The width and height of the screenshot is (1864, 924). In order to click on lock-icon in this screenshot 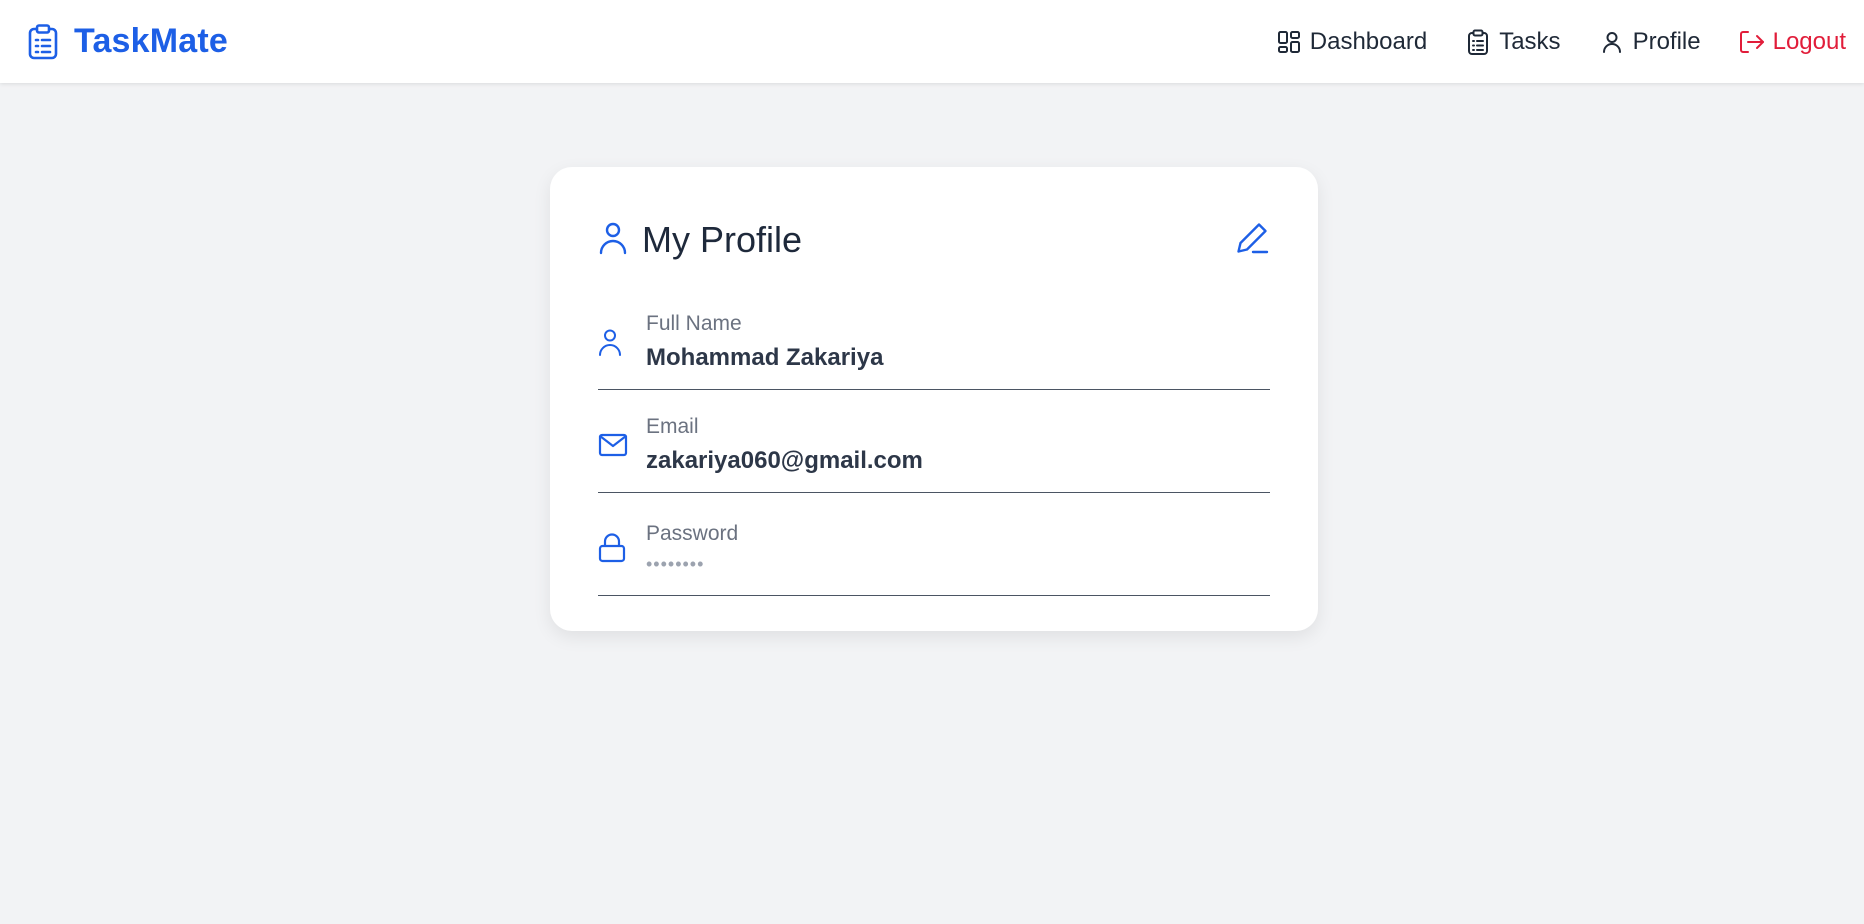, I will do `click(622, 548)`.